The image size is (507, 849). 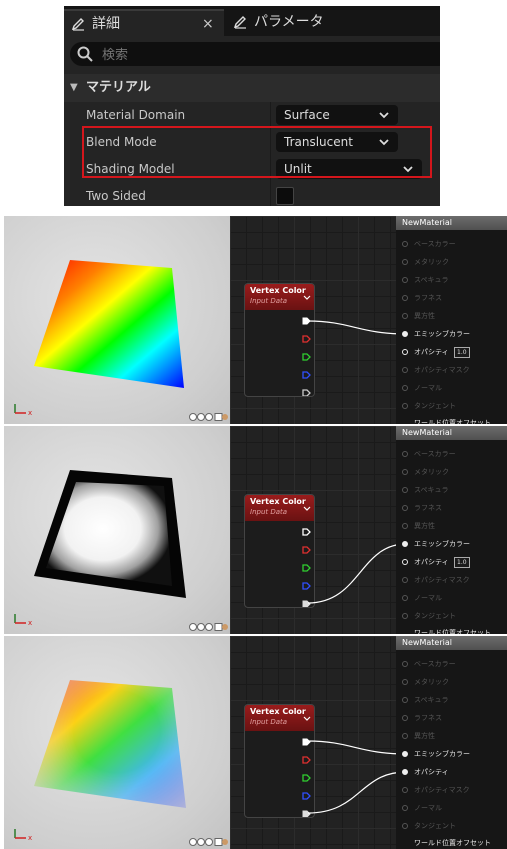 I want to click on material-domain-dropdown: Surface, so click(x=337, y=115).